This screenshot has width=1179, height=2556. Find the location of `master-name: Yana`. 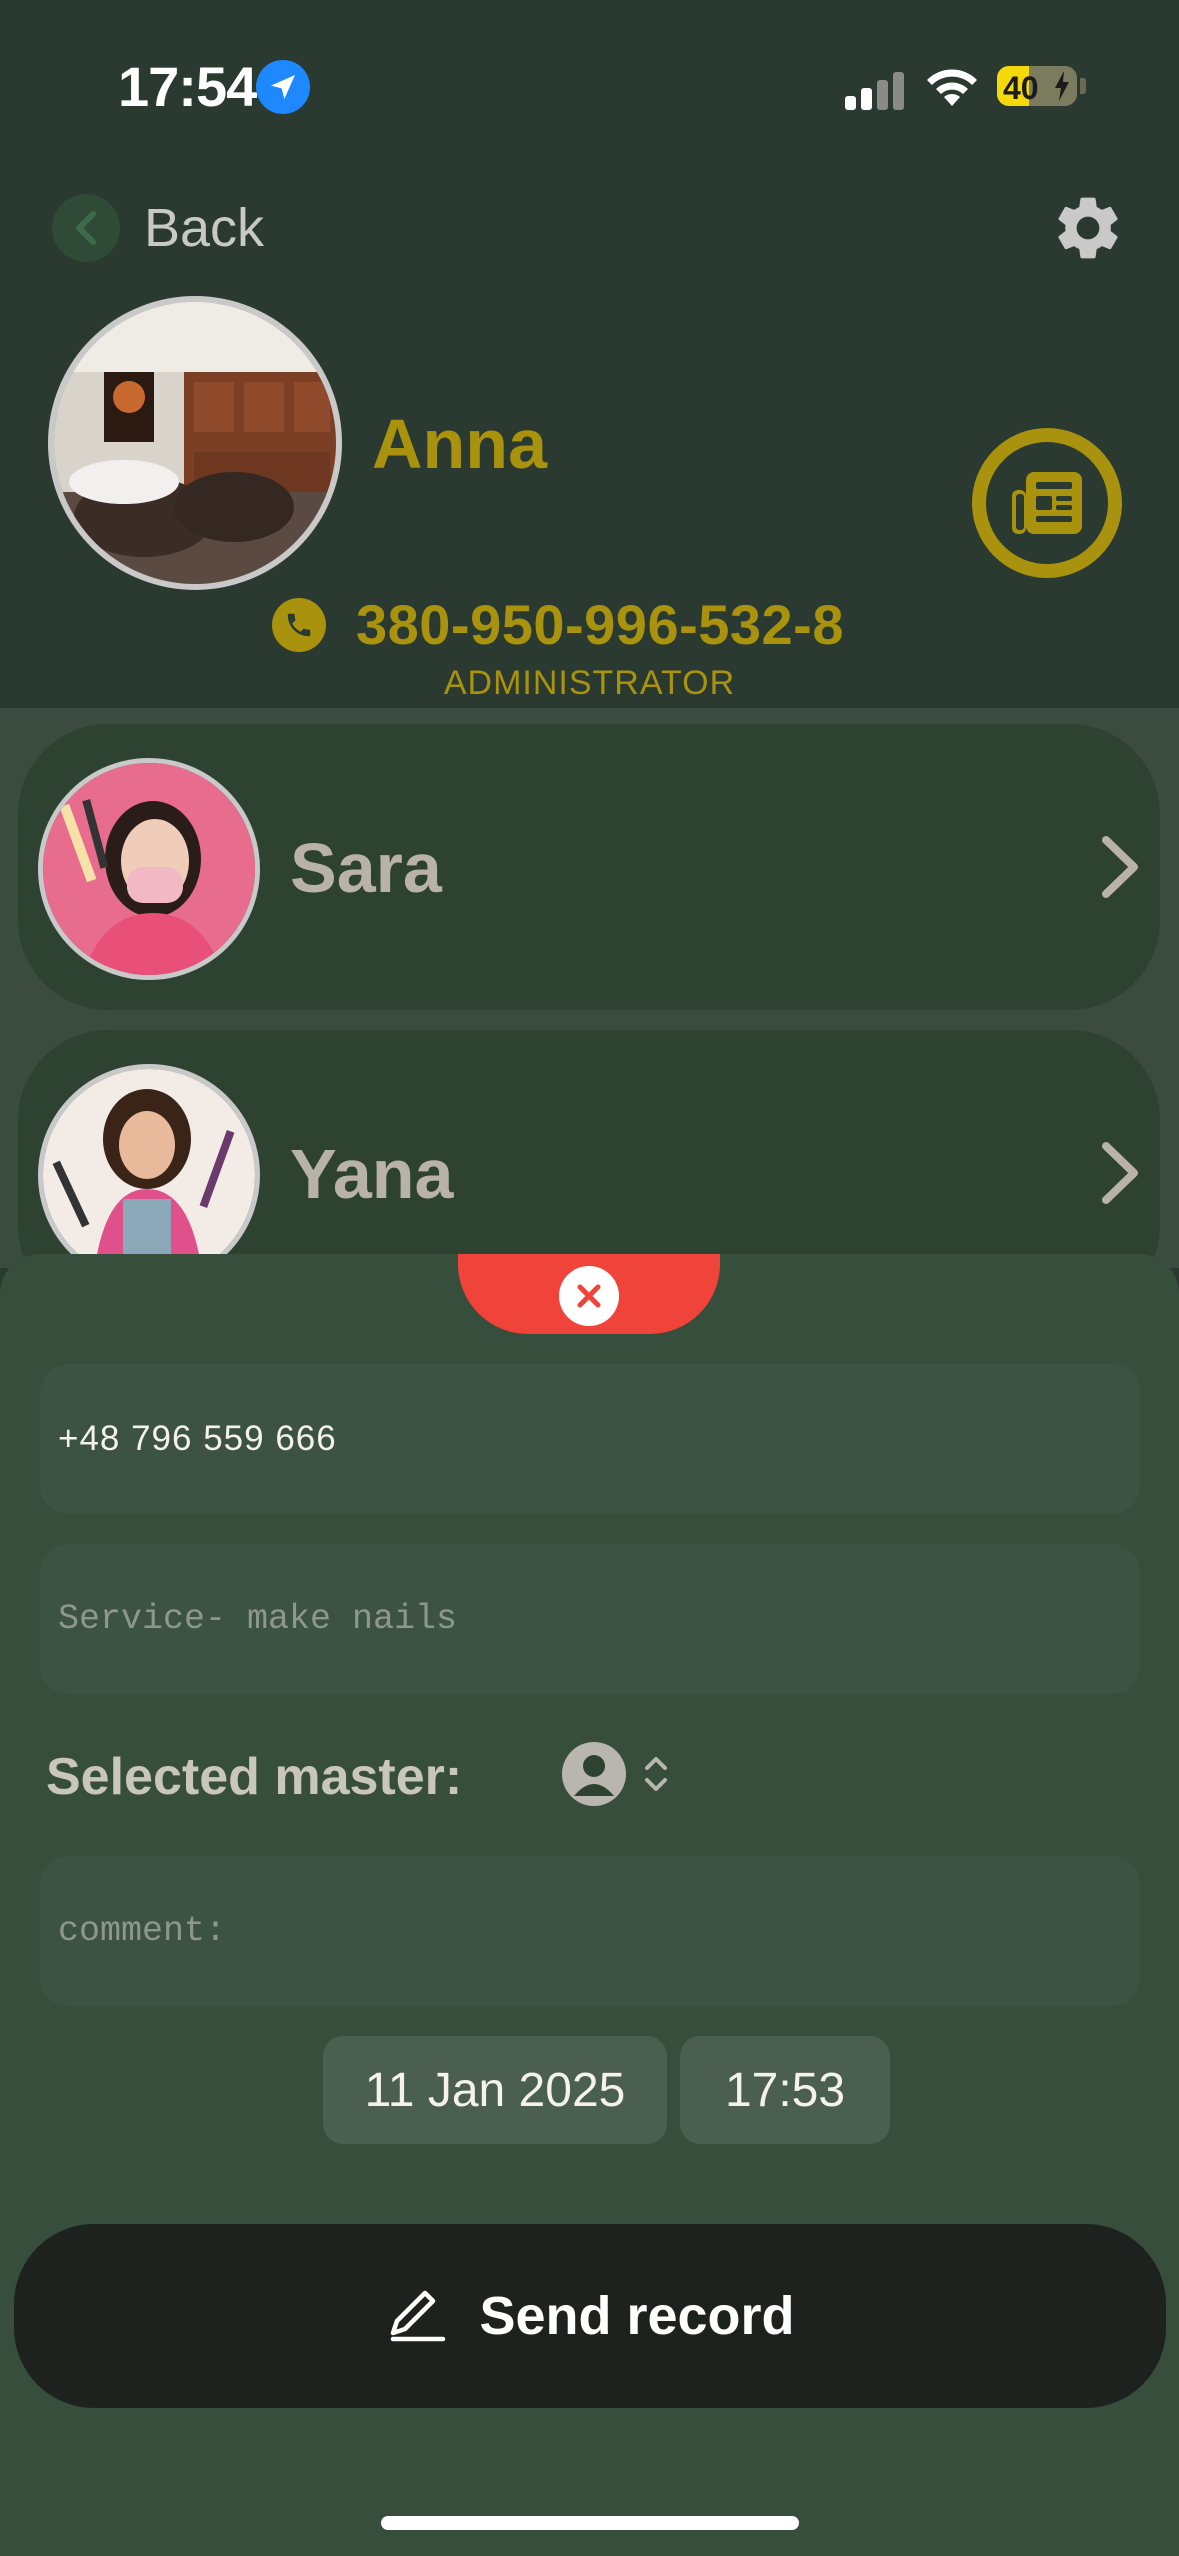

master-name: Yana is located at coordinates (372, 1174).